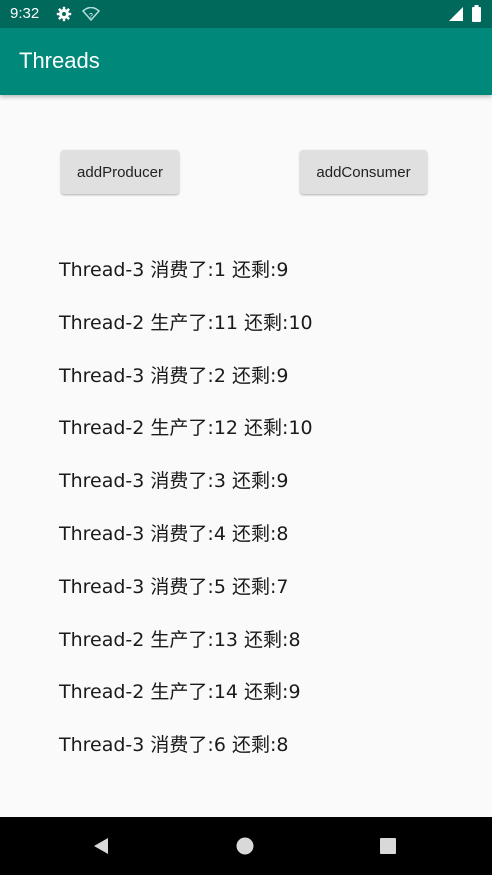 The width and height of the screenshot is (492, 875). What do you see at coordinates (456, 14) in the screenshot?
I see `signal-icon` at bounding box center [456, 14].